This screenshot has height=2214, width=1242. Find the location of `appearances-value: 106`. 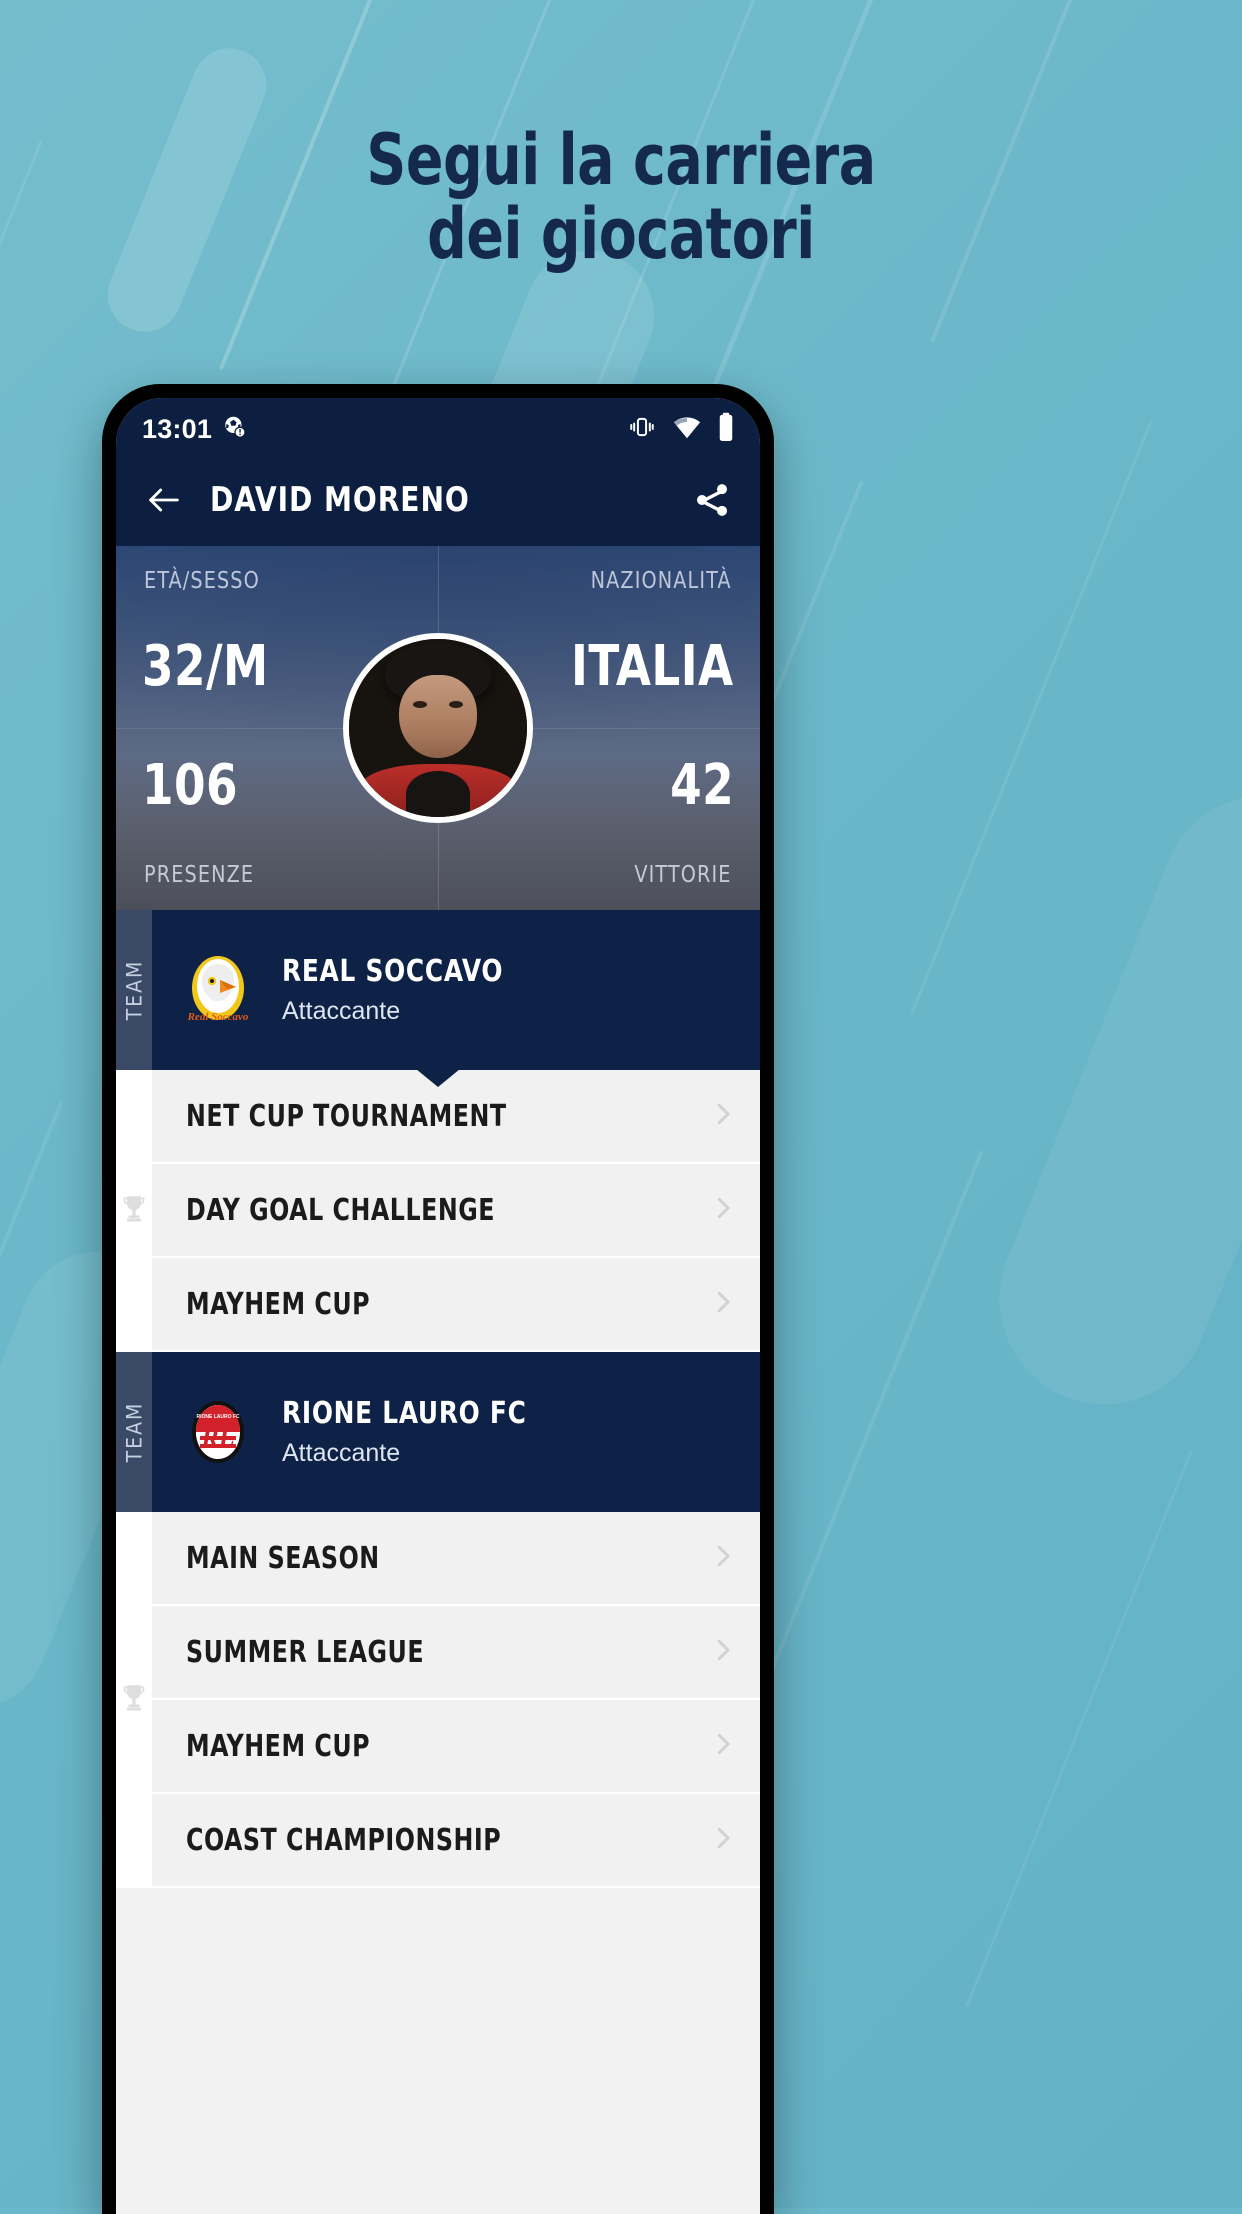

appearances-value: 106 is located at coordinates (190, 785).